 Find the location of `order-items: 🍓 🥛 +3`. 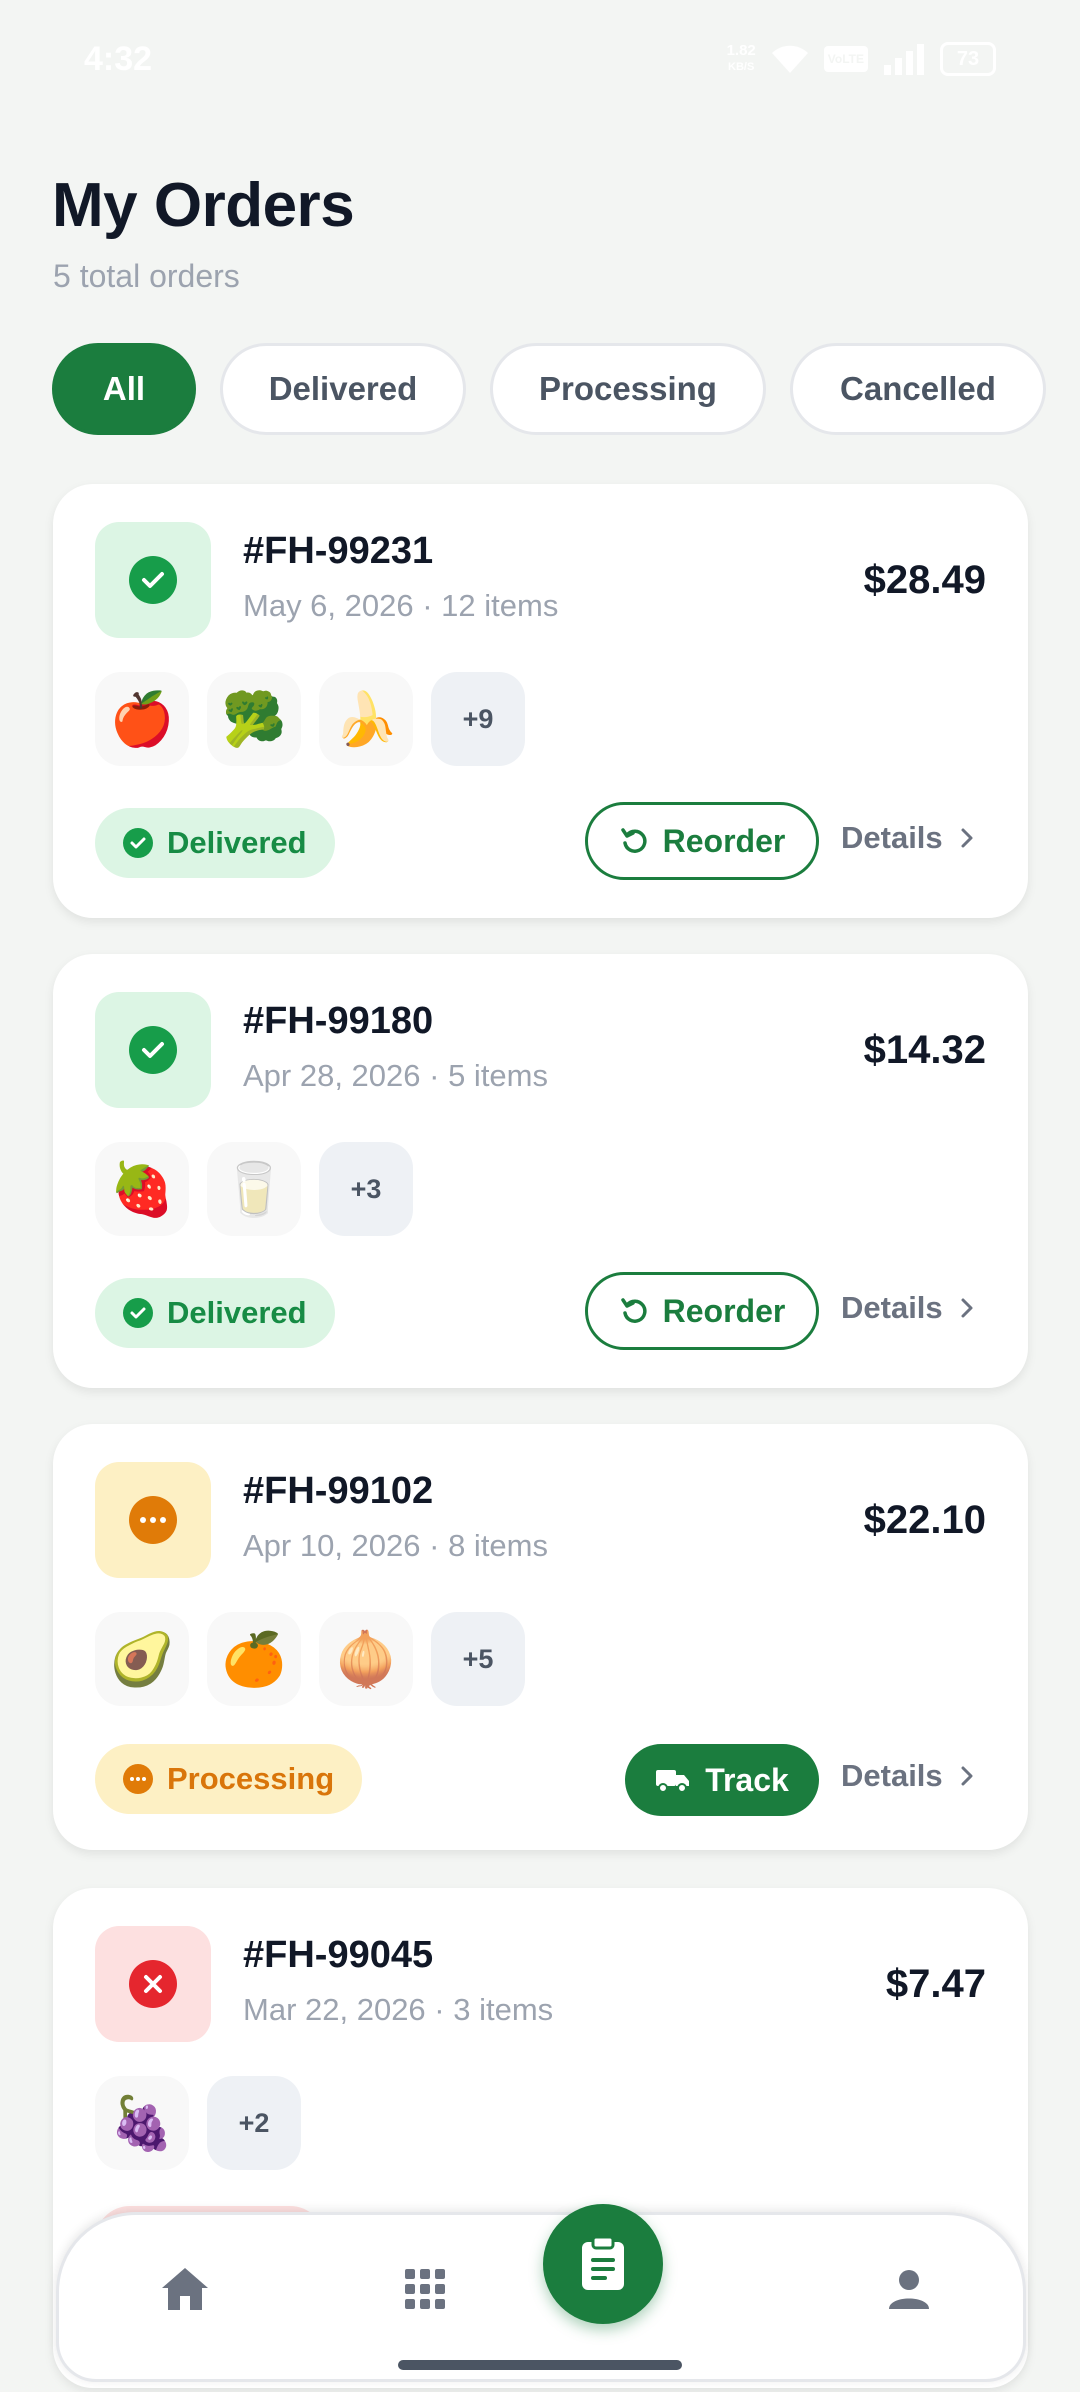

order-items: 🍓 🥛 +3 is located at coordinates (254, 1189).